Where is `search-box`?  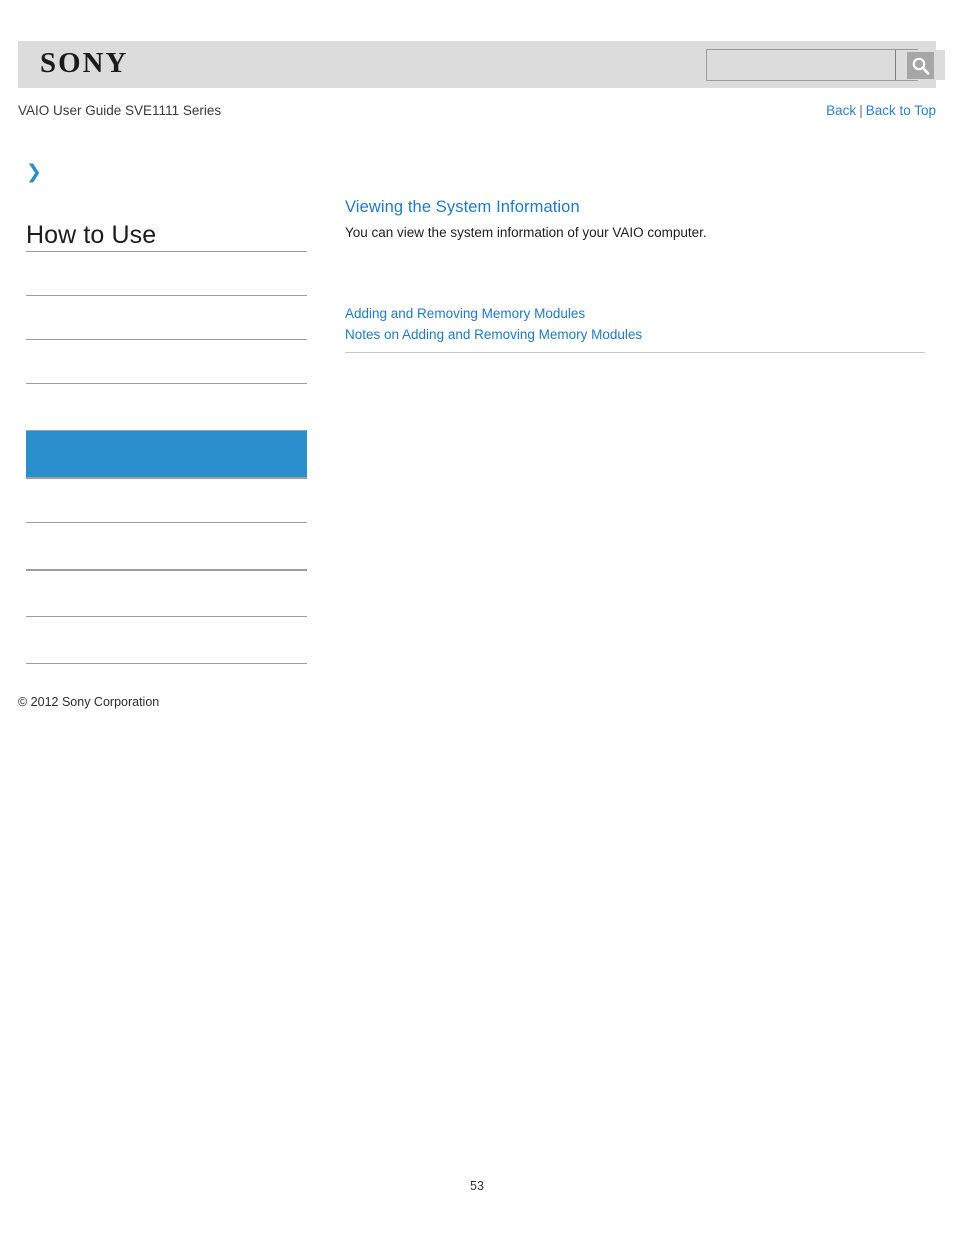
search-box is located at coordinates (825, 65).